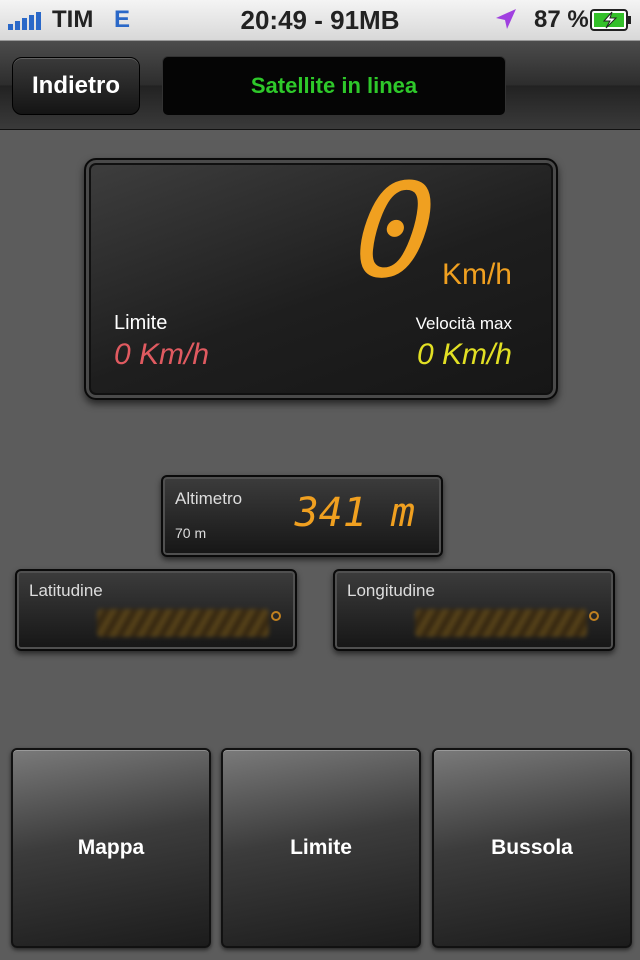 Image resolution: width=640 pixels, height=960 pixels. What do you see at coordinates (354, 513) in the screenshot?
I see `altitude-value: 341 m` at bounding box center [354, 513].